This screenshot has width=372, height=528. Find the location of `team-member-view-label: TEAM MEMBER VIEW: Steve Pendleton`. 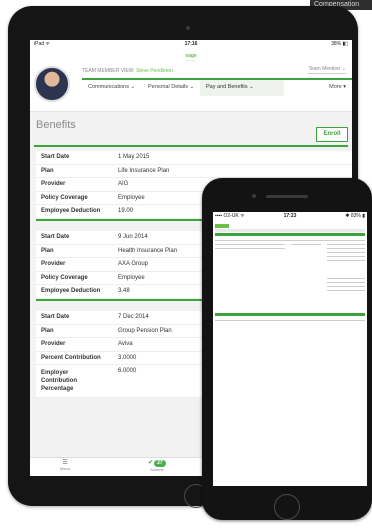

team-member-view-label: TEAM MEMBER VIEW: Steve Pendleton is located at coordinates (127, 71).